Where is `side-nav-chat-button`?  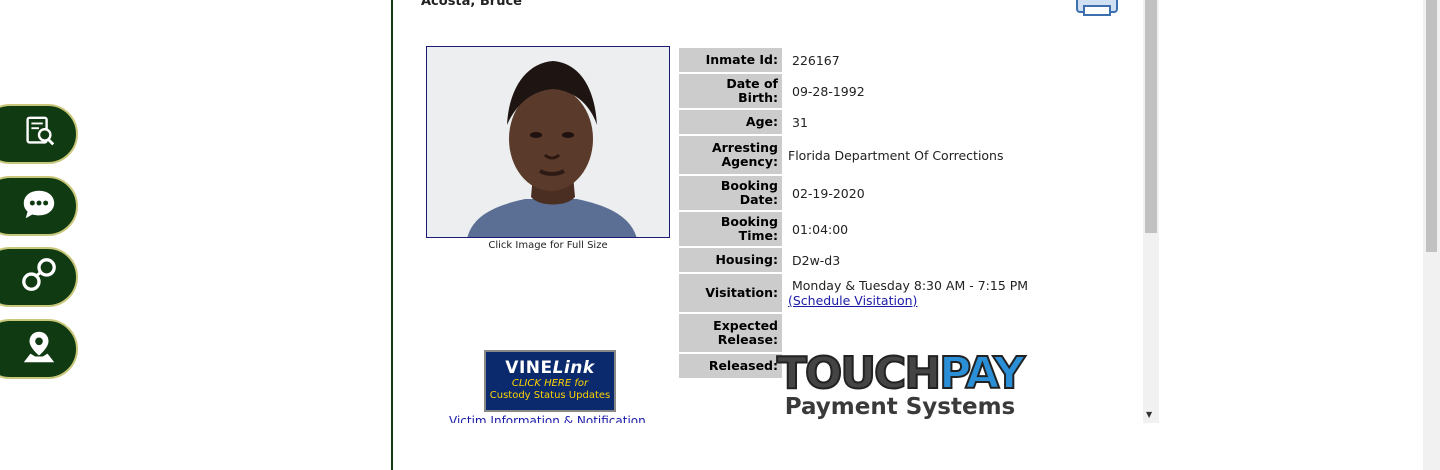 side-nav-chat-button is located at coordinates (39, 206).